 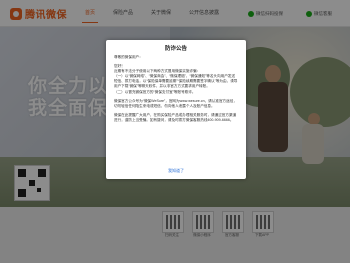 What do you see at coordinates (175, 49) in the screenshot?
I see `dialog-title: 防诈公告` at bounding box center [175, 49].